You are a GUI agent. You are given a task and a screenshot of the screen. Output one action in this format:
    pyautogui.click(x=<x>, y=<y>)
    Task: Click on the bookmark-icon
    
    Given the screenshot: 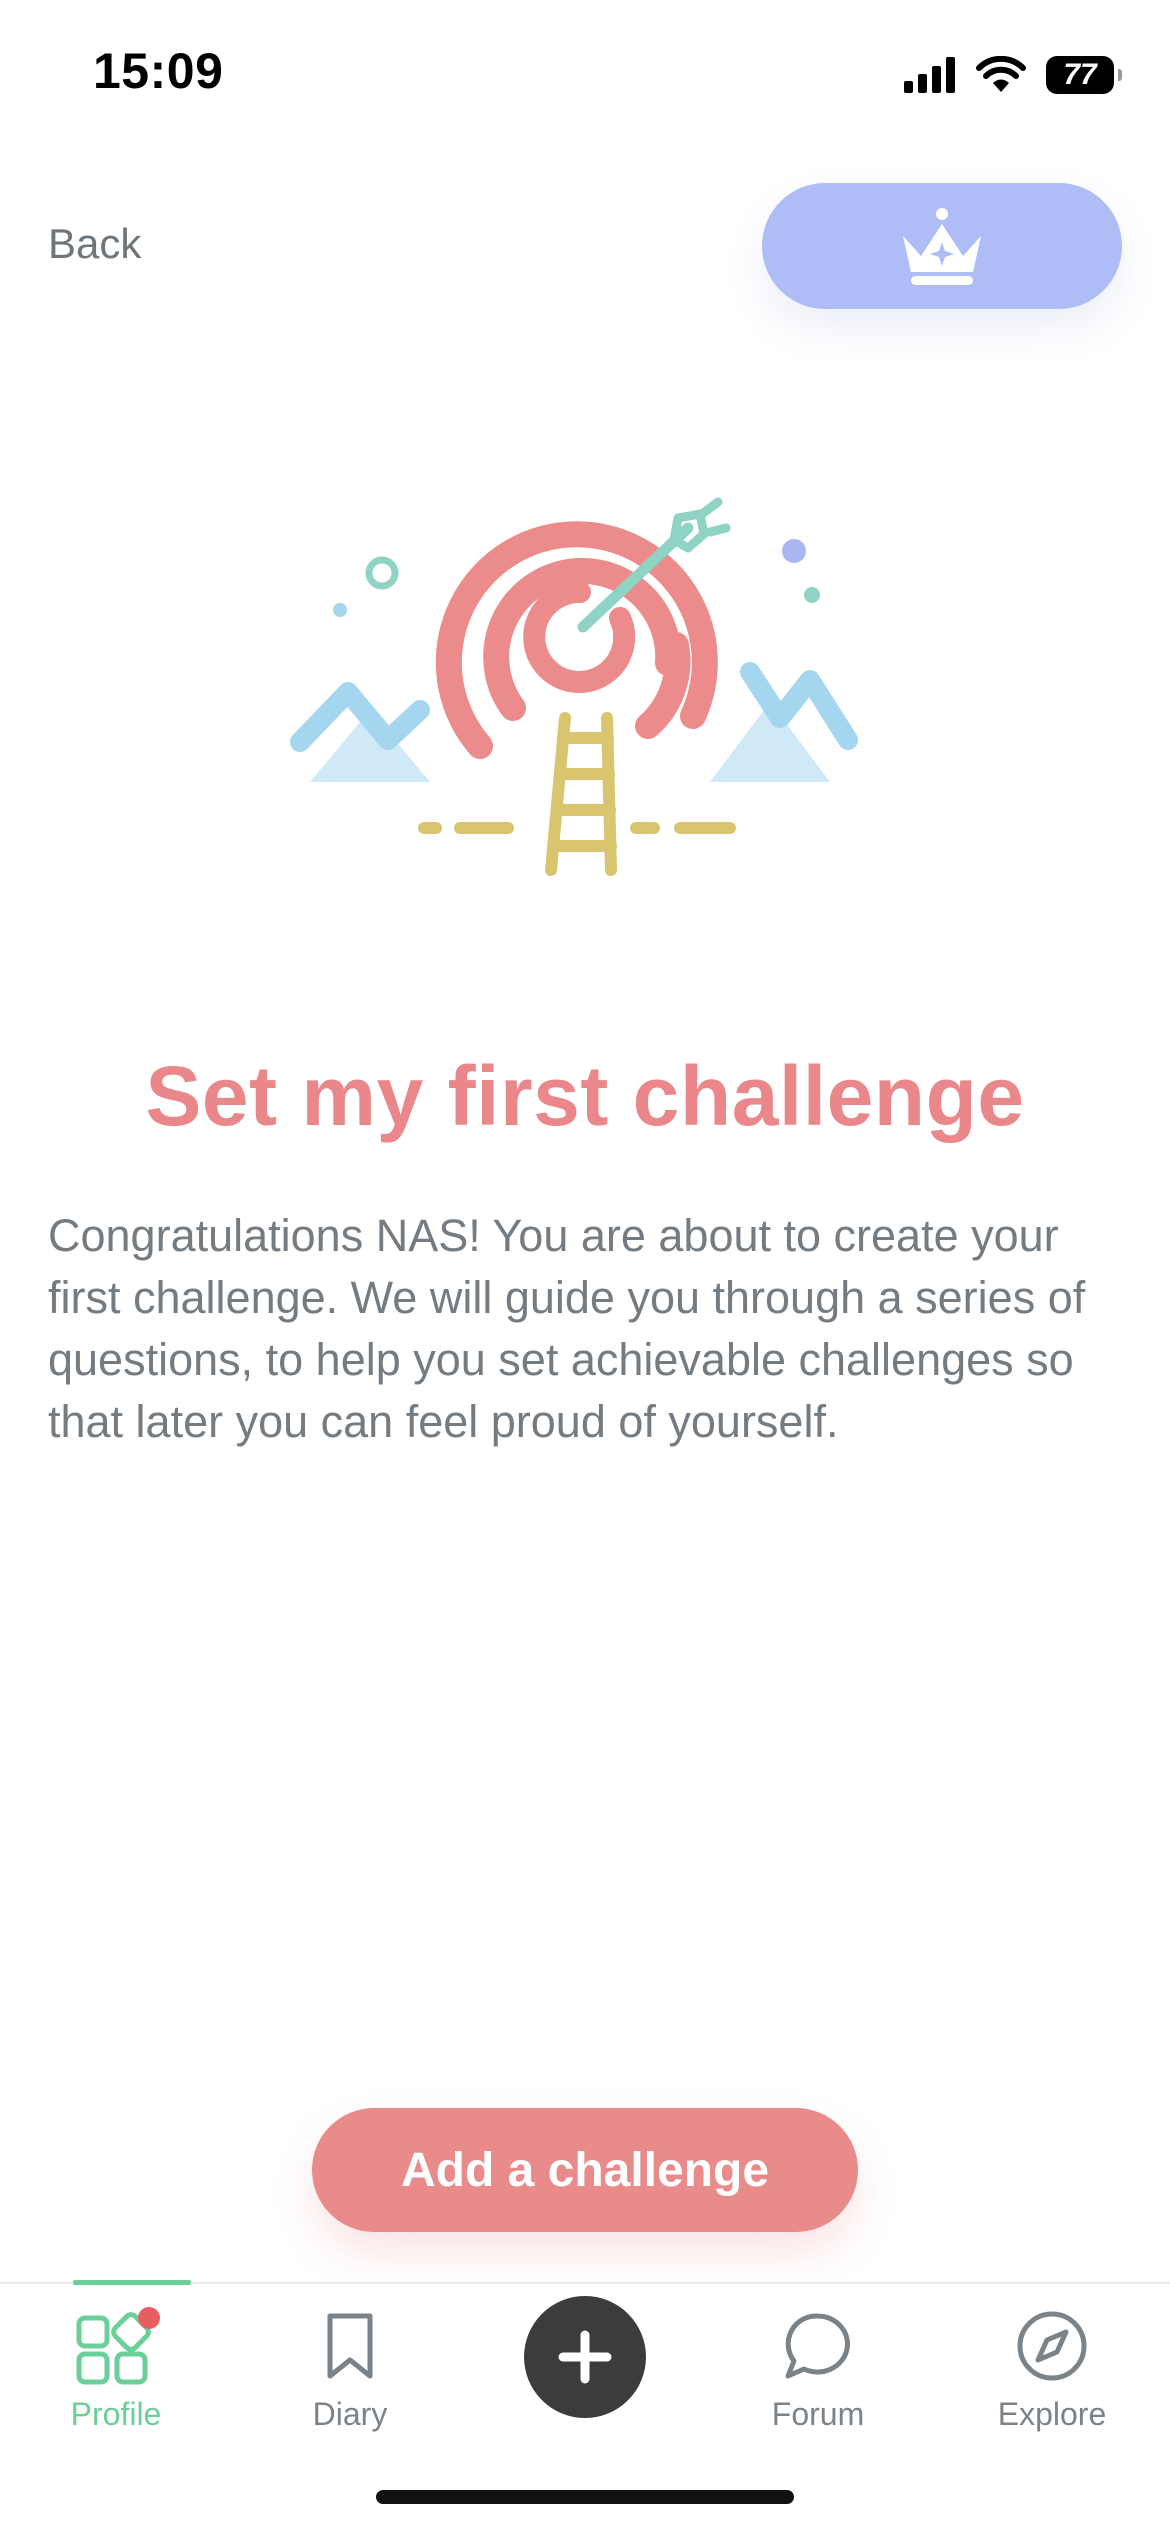 What is the action you would take?
    pyautogui.click(x=350, y=2346)
    